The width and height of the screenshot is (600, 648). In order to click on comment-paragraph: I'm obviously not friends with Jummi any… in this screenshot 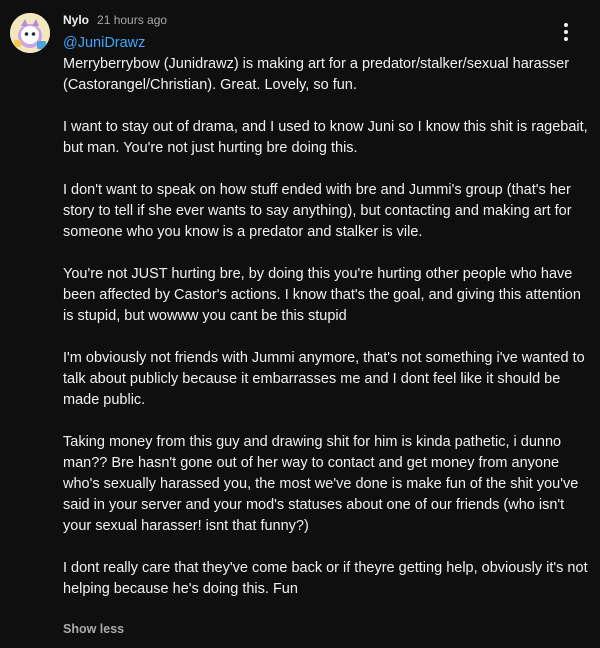, I will do `click(324, 379)`.